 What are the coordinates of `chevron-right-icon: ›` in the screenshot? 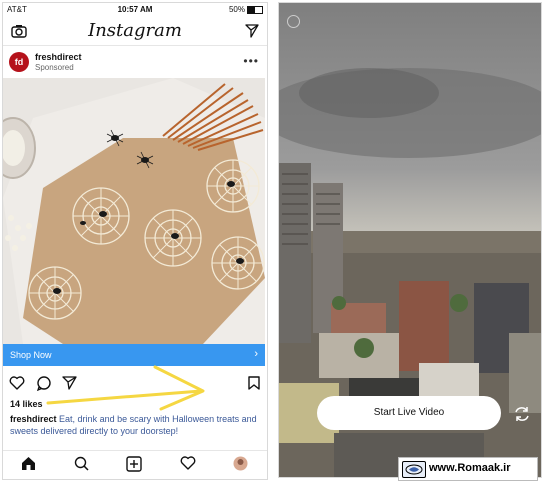 It's located at (256, 354).